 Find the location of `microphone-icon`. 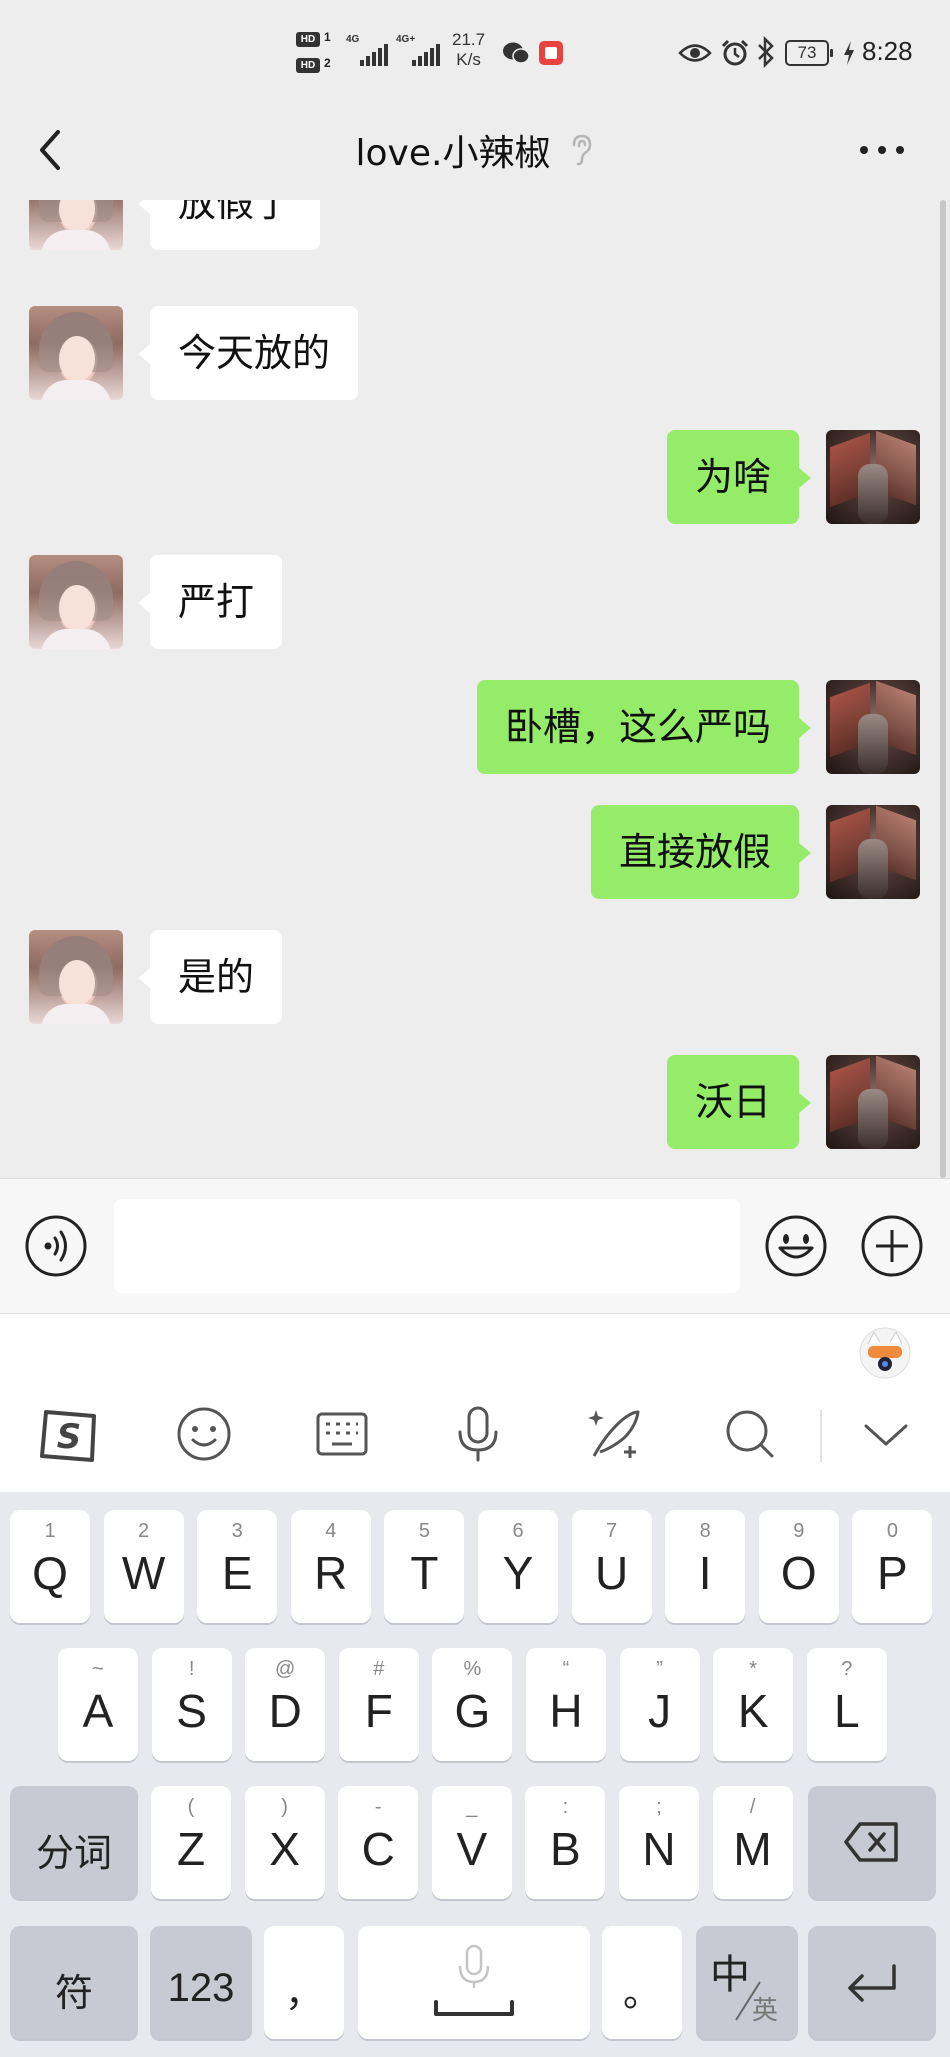

microphone-icon is located at coordinates (478, 1434).